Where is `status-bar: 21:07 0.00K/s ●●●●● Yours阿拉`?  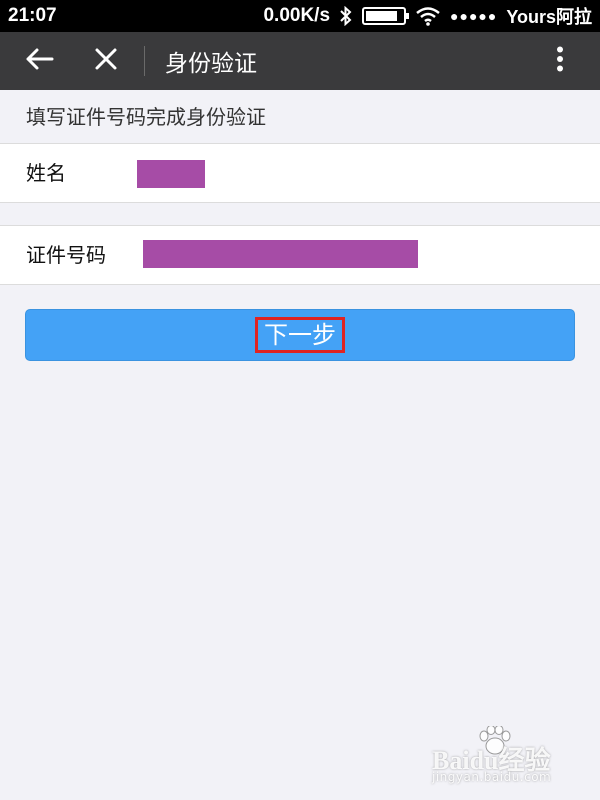
status-bar: 21:07 0.00K/s ●●●●● Yours阿拉 is located at coordinates (300, 16).